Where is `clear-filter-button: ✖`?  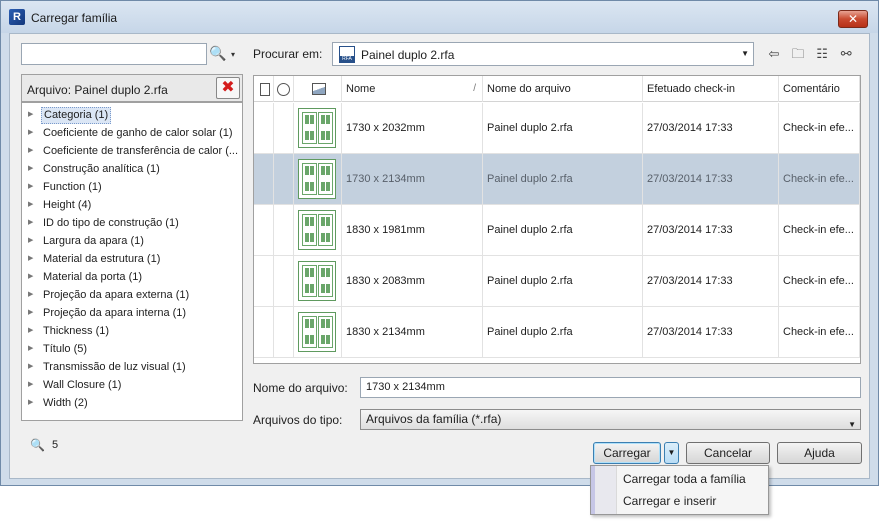 clear-filter-button: ✖ is located at coordinates (228, 88).